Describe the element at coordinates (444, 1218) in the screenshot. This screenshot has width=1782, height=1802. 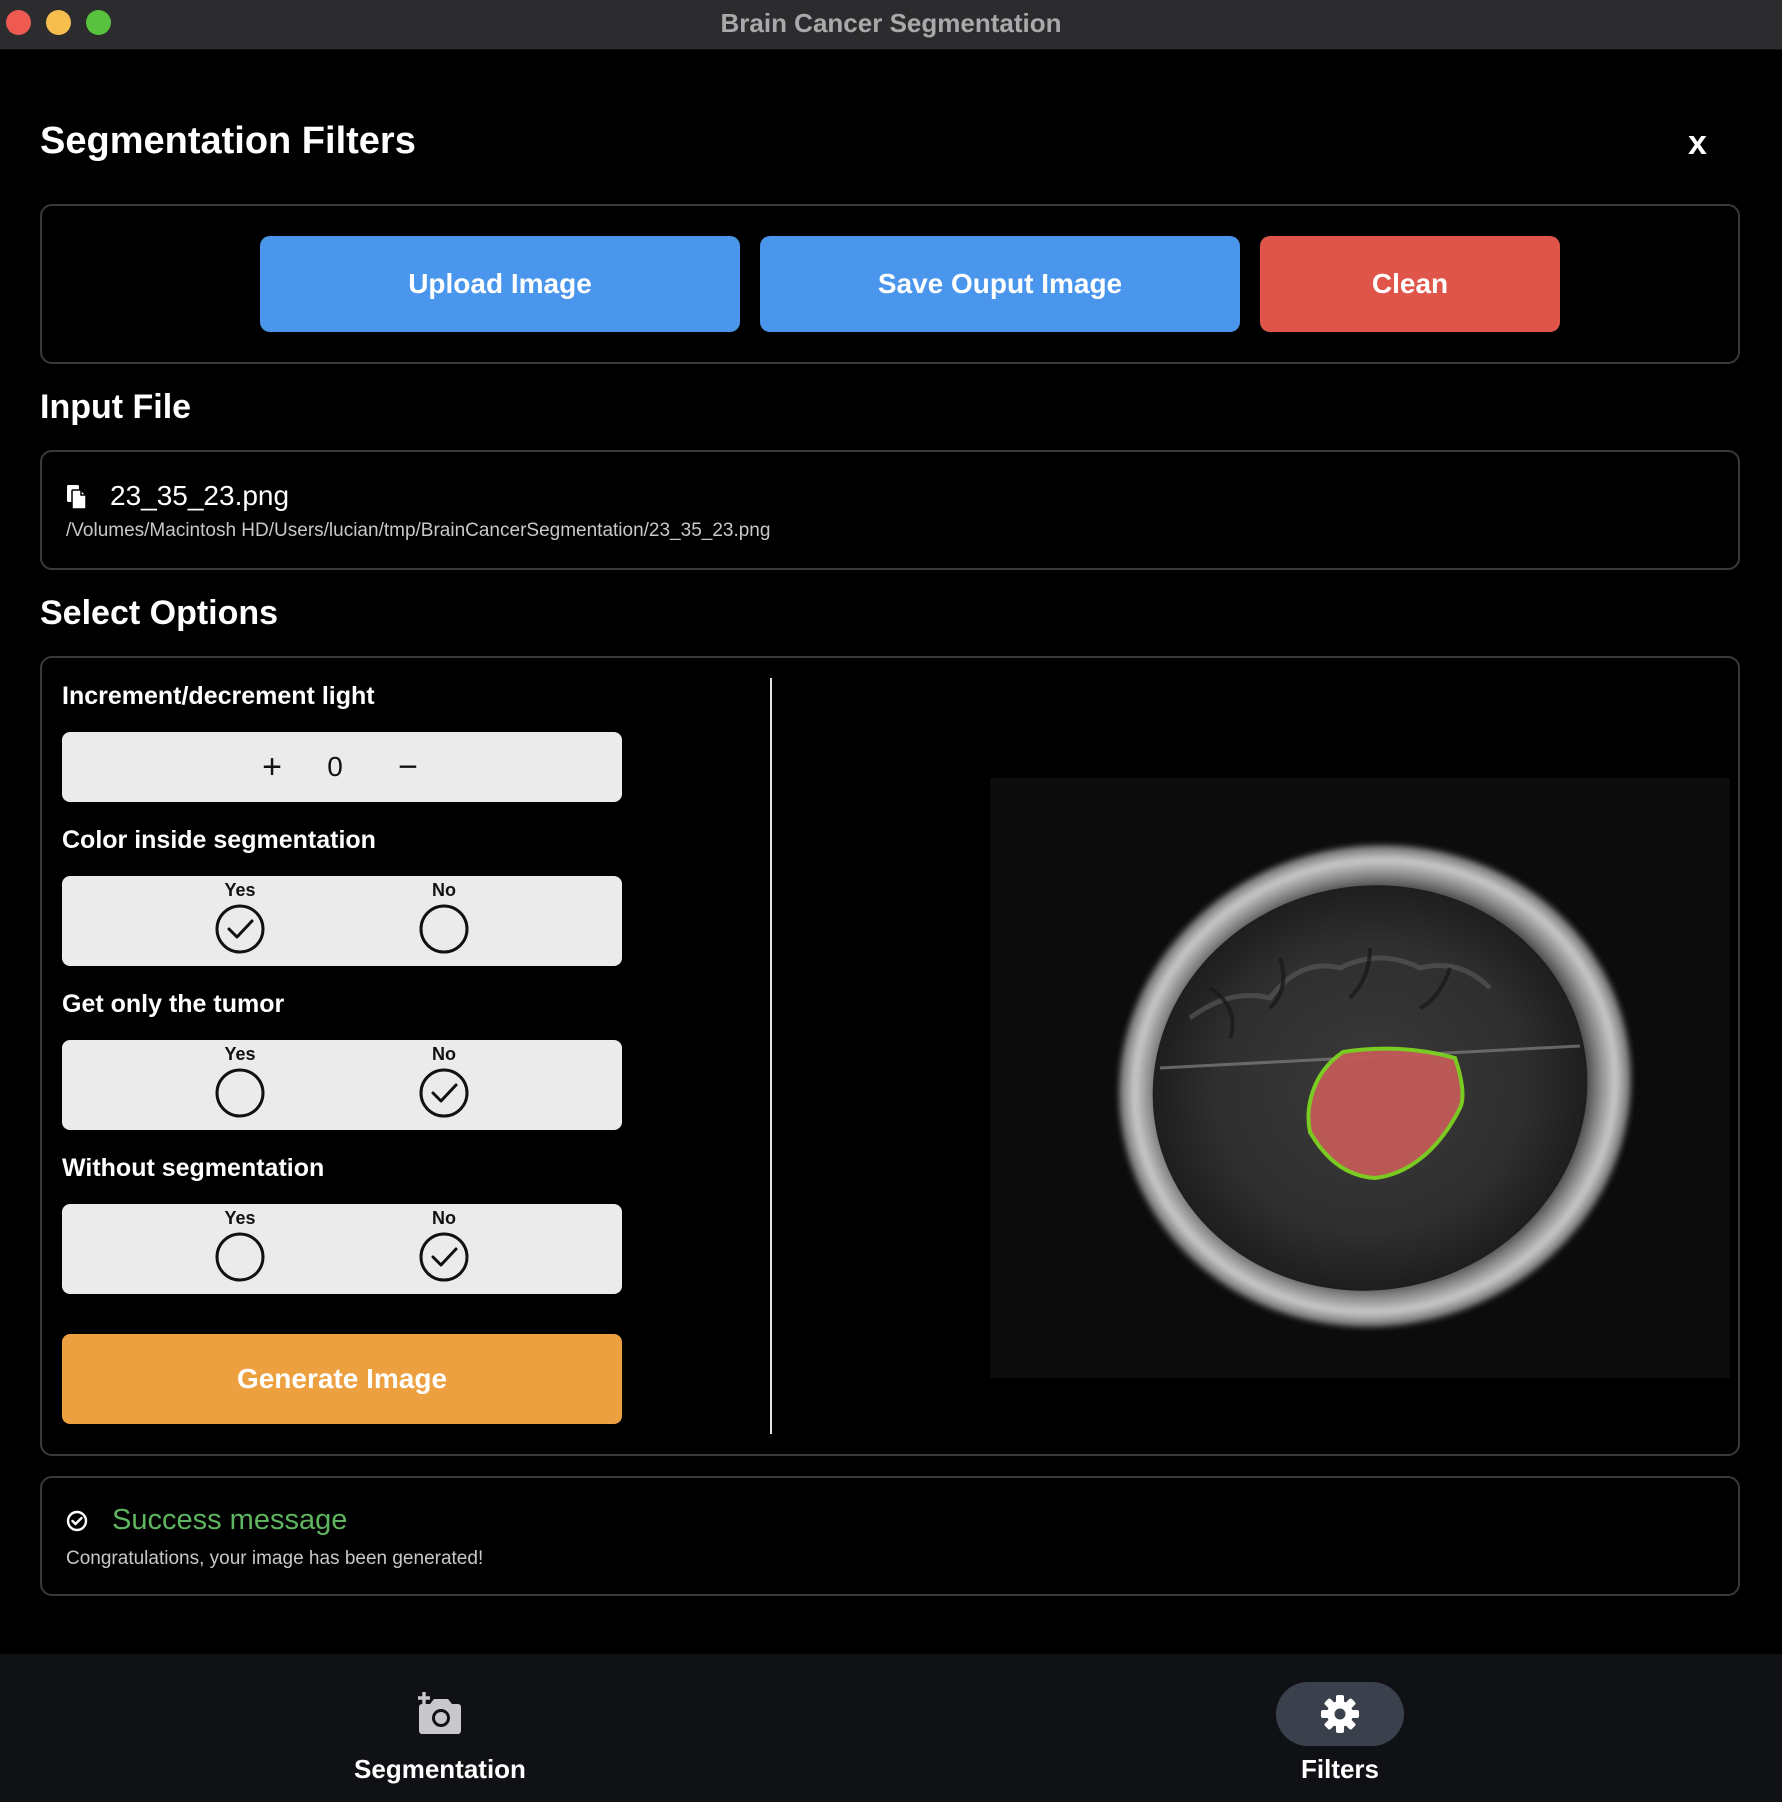
I see `without-segmentation-no-label: No` at that location.